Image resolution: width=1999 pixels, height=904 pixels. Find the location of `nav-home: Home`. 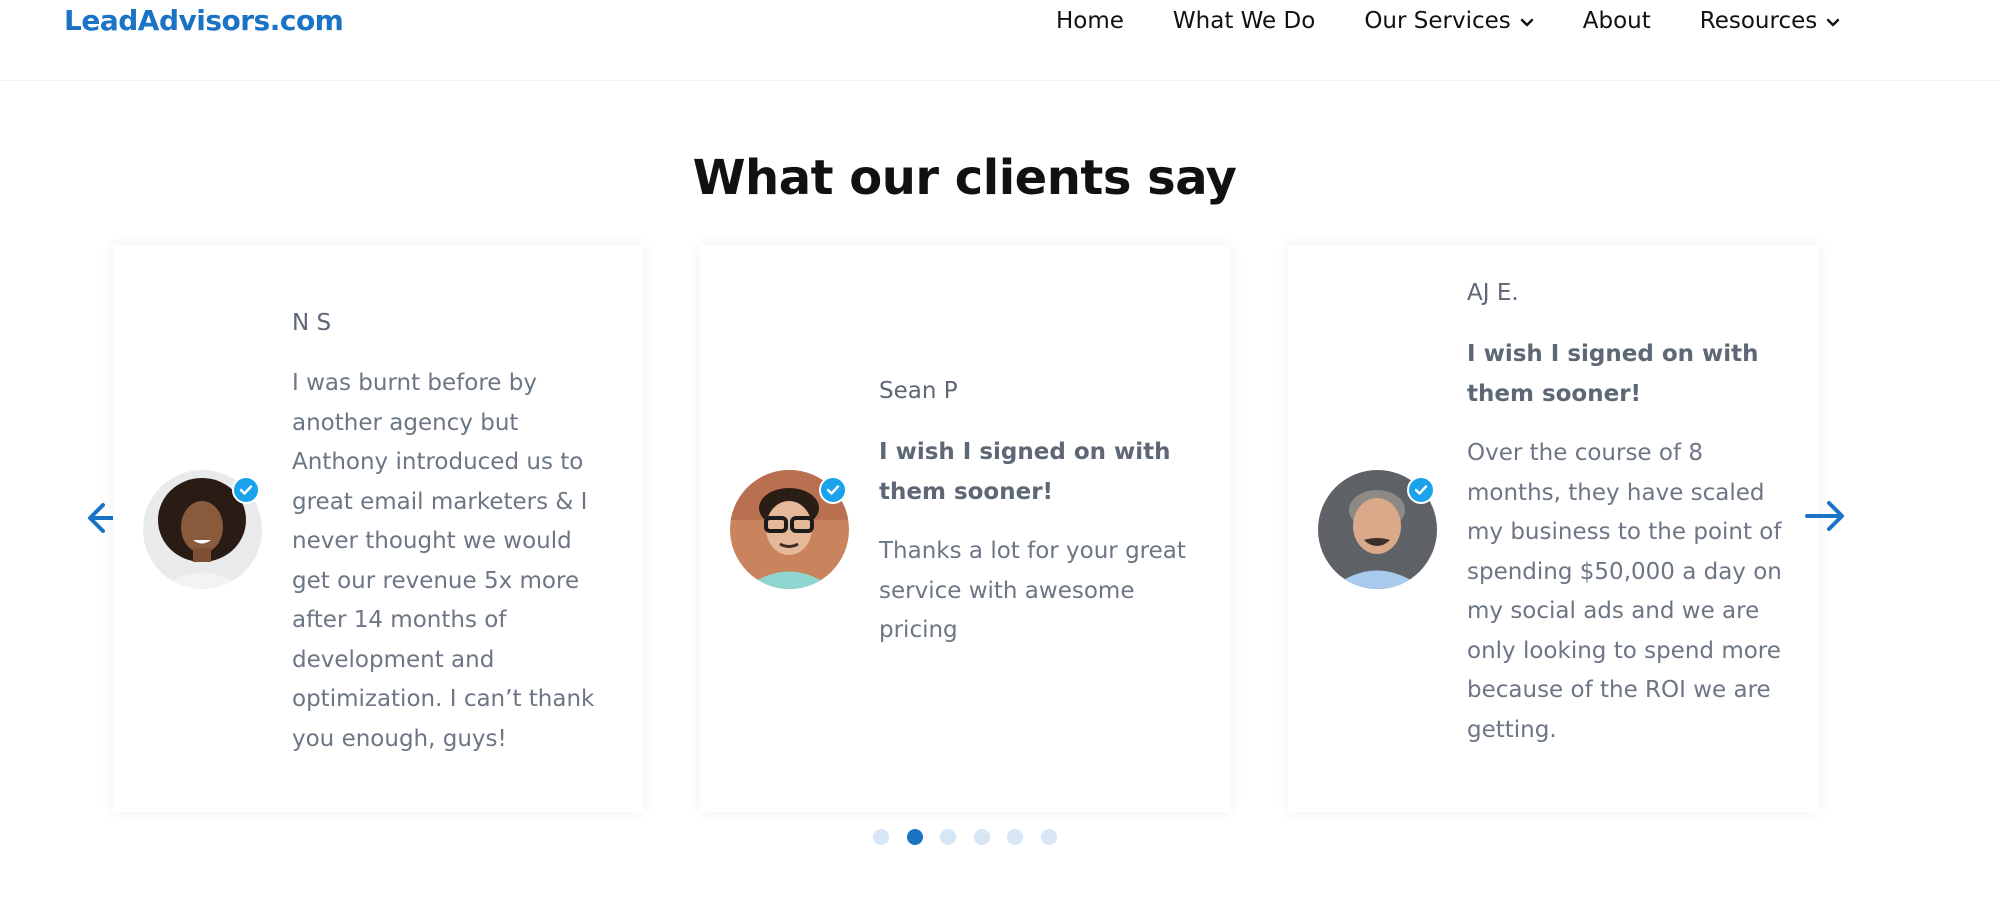

nav-home: Home is located at coordinates (1090, 21).